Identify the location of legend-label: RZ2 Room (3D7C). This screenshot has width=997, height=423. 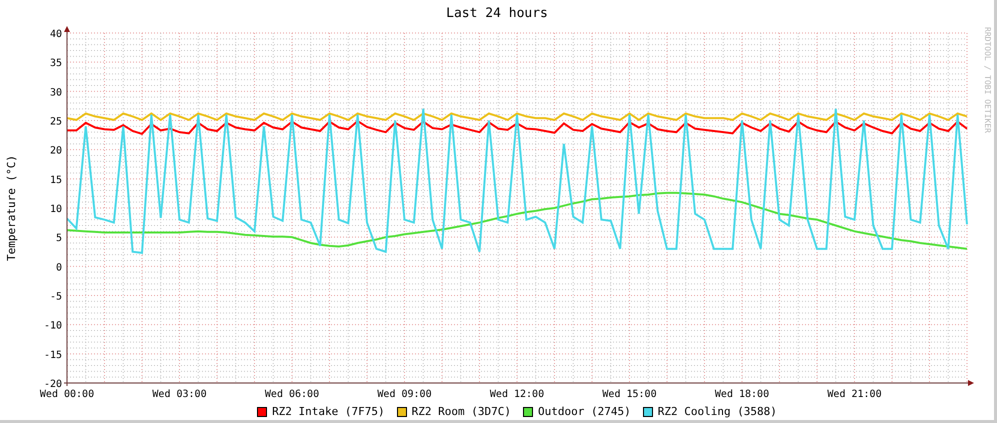
(461, 411).